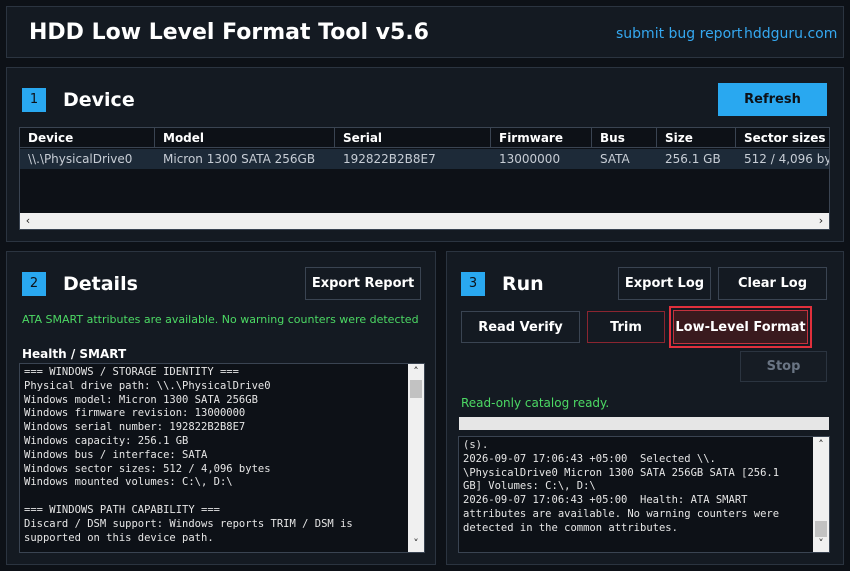  What do you see at coordinates (624, 138) in the screenshot?
I see `column-header-bus: Bus` at bounding box center [624, 138].